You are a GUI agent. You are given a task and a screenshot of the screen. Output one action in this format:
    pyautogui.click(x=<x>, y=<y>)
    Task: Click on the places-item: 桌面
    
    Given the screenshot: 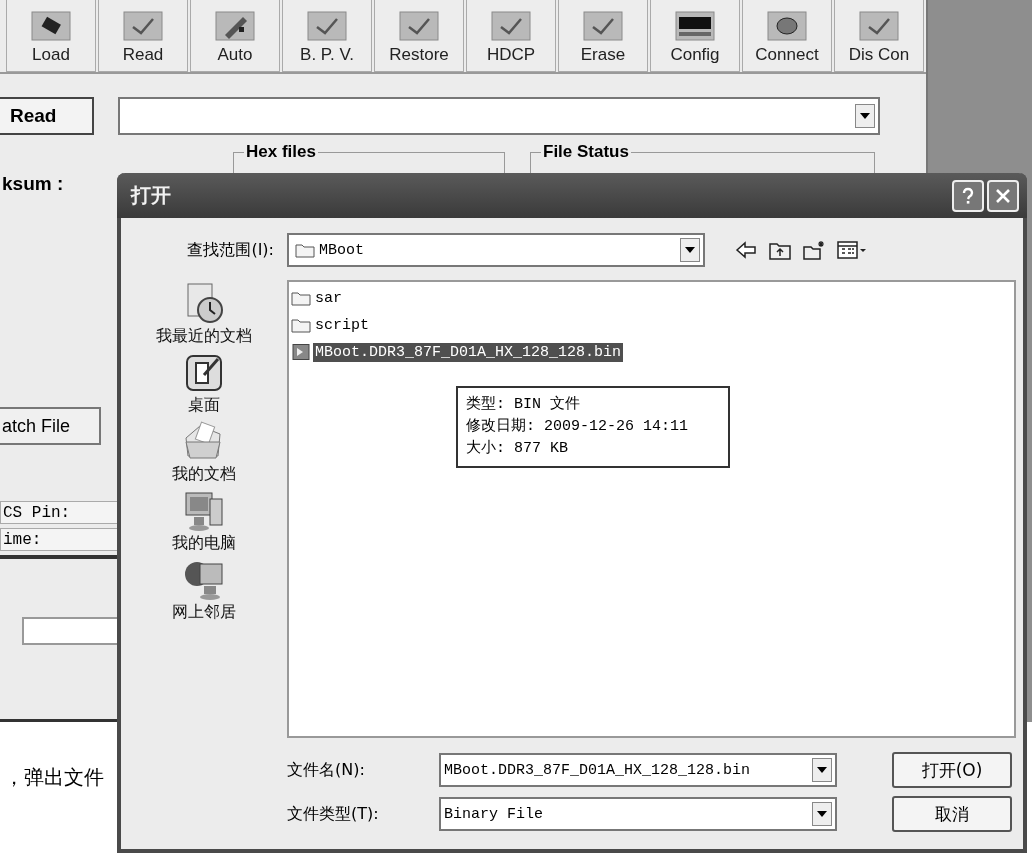 What is the action you would take?
    pyautogui.click(x=204, y=383)
    